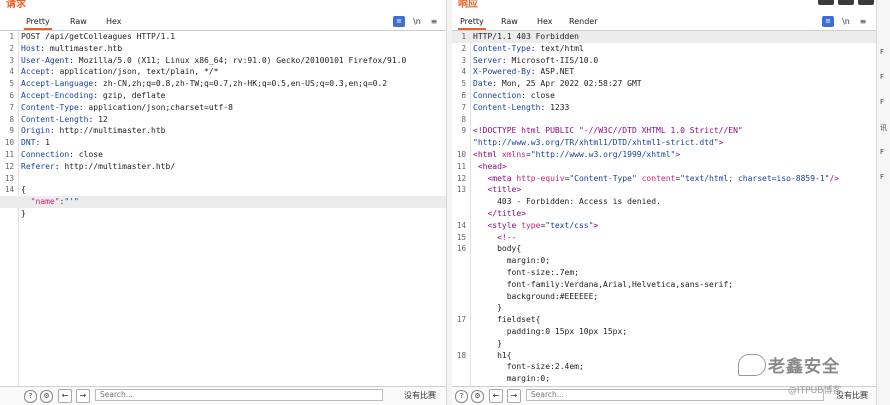 This screenshot has width=890, height=405. What do you see at coordinates (664, 120) in the screenshot?
I see `code-line: 8` at bounding box center [664, 120].